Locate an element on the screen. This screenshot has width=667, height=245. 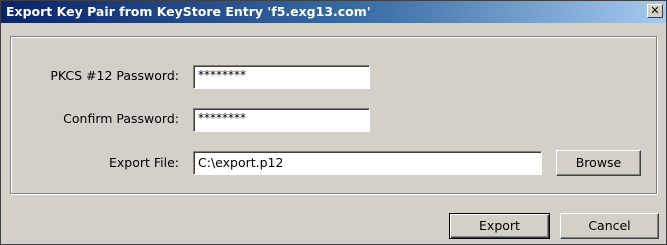
pkcs-password-label: PKCS #12 Password: is located at coordinates (114, 75).